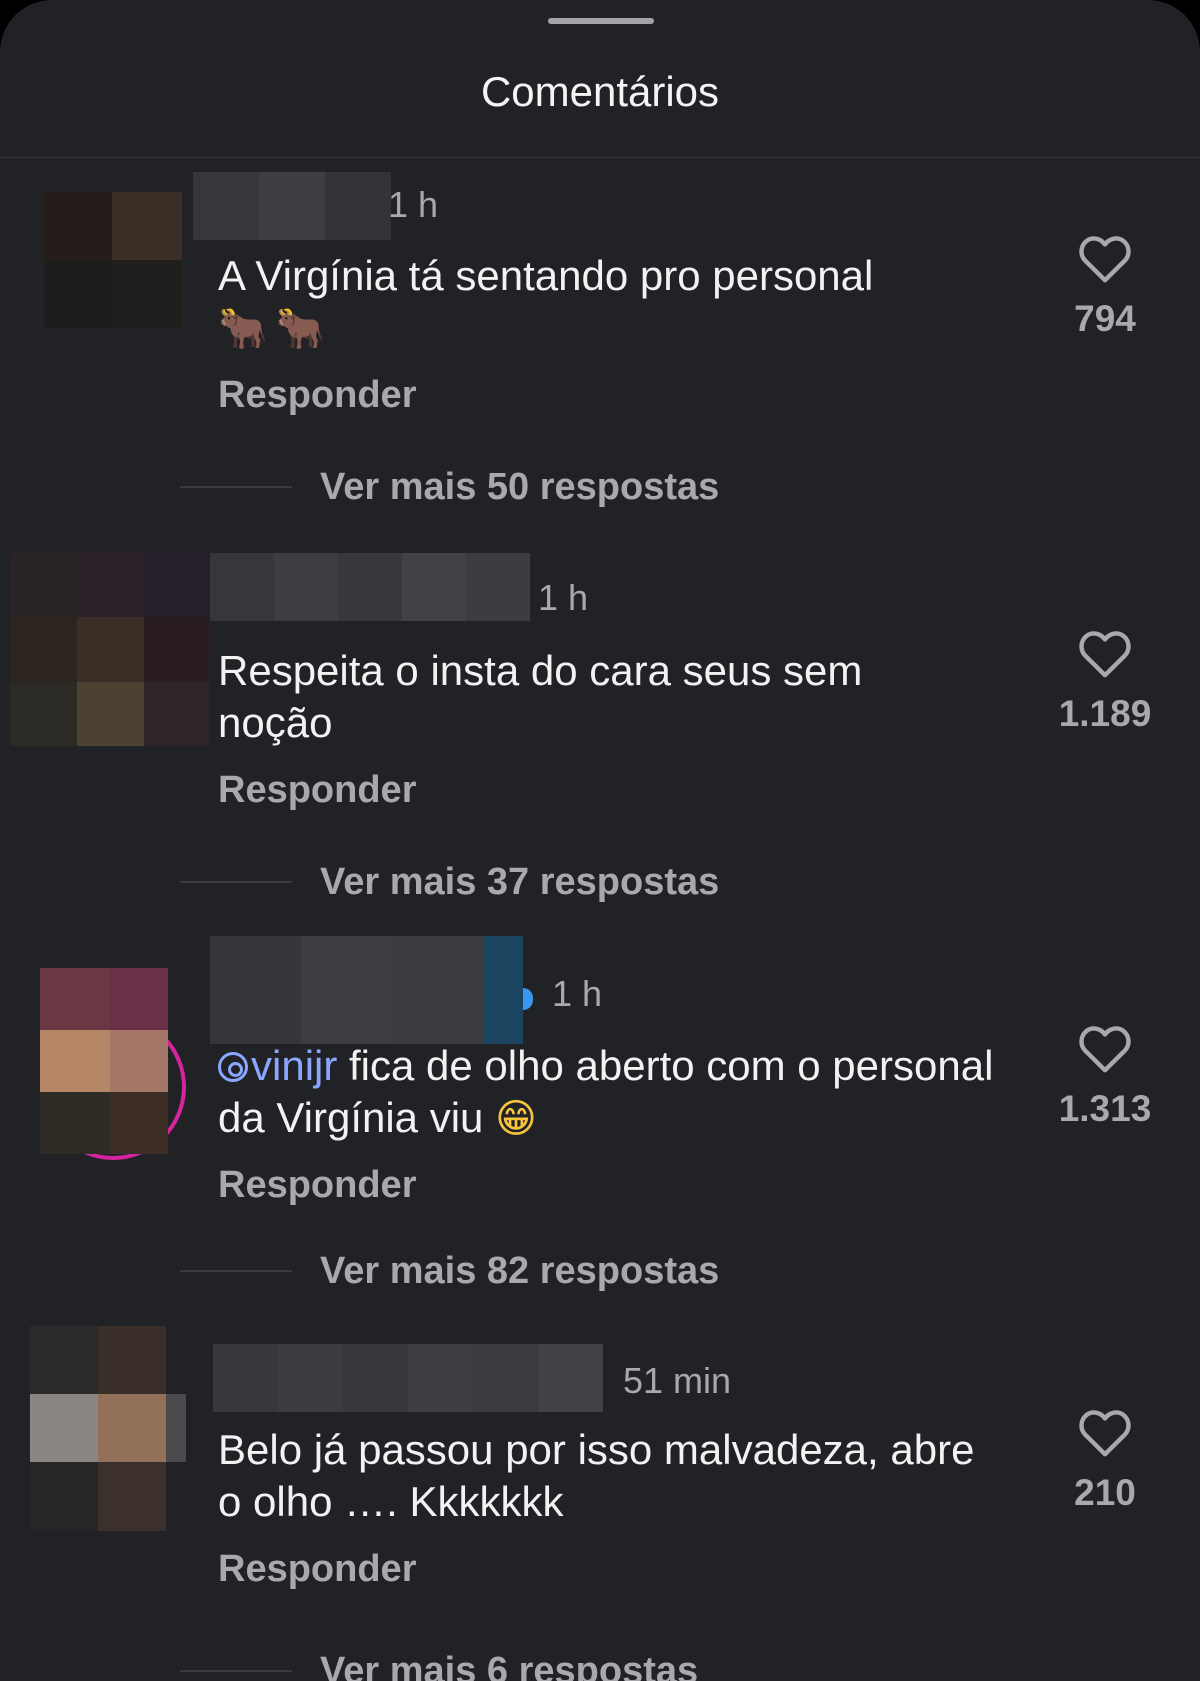 The width and height of the screenshot is (1200, 1681). What do you see at coordinates (233, 1067) in the screenshot?
I see `threads-icon` at bounding box center [233, 1067].